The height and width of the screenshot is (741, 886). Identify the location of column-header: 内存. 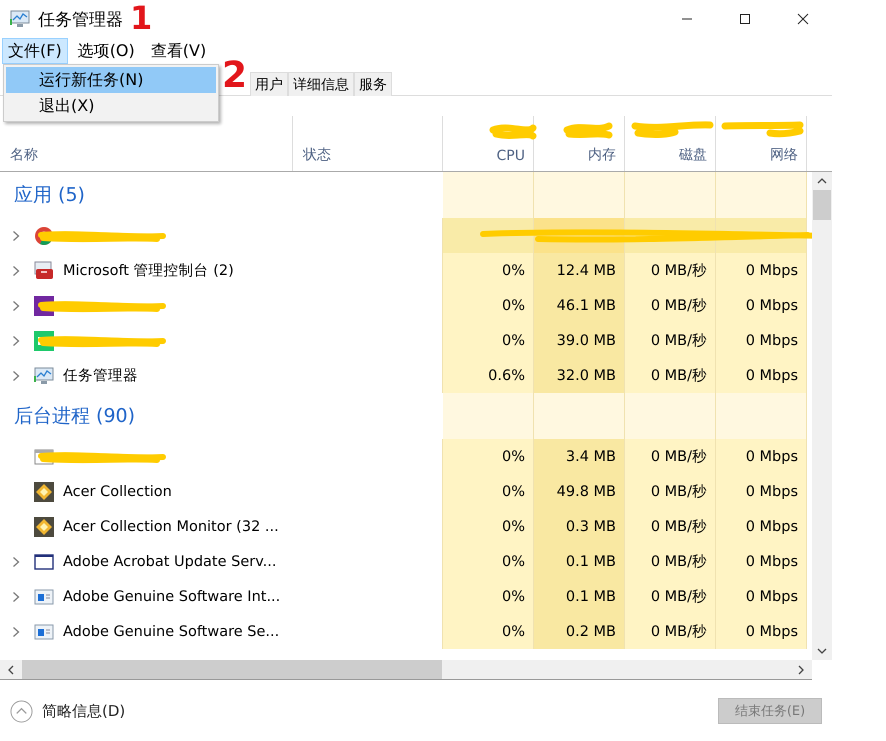
(579, 143).